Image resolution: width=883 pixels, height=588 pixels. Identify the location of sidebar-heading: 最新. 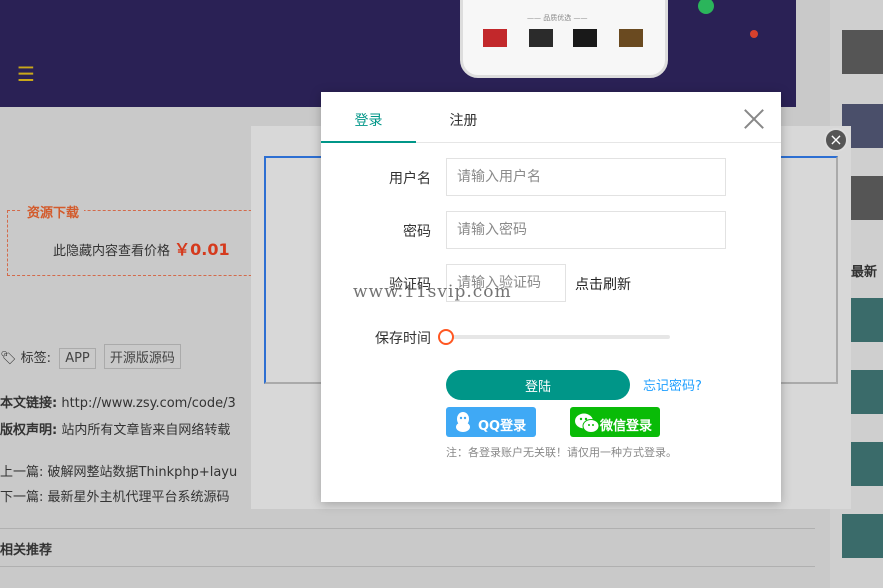
(864, 272).